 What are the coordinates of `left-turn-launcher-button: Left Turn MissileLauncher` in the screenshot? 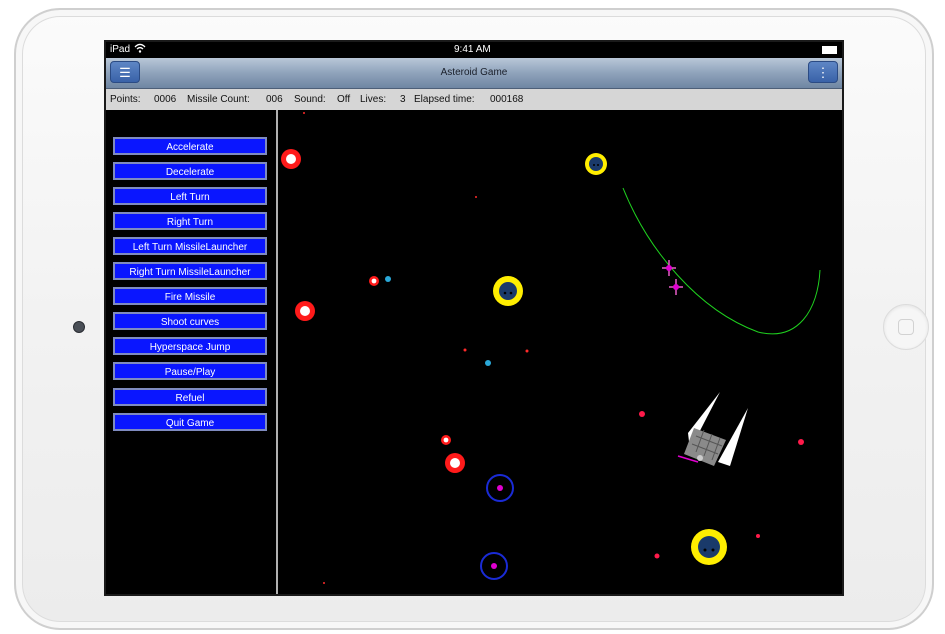 It's located at (190, 246).